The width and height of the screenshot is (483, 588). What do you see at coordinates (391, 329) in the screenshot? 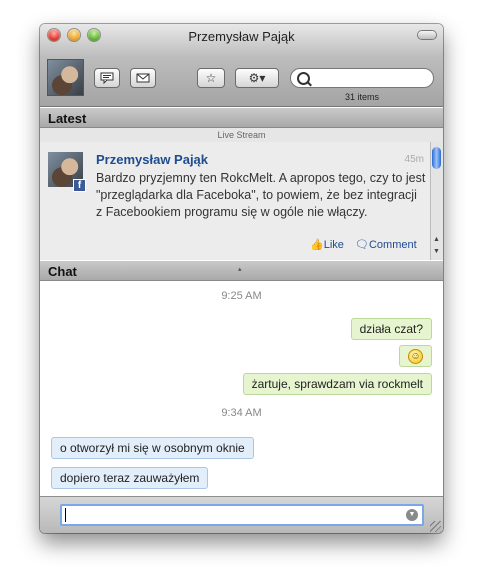
I see `outgoing-message: działa czat?` at bounding box center [391, 329].